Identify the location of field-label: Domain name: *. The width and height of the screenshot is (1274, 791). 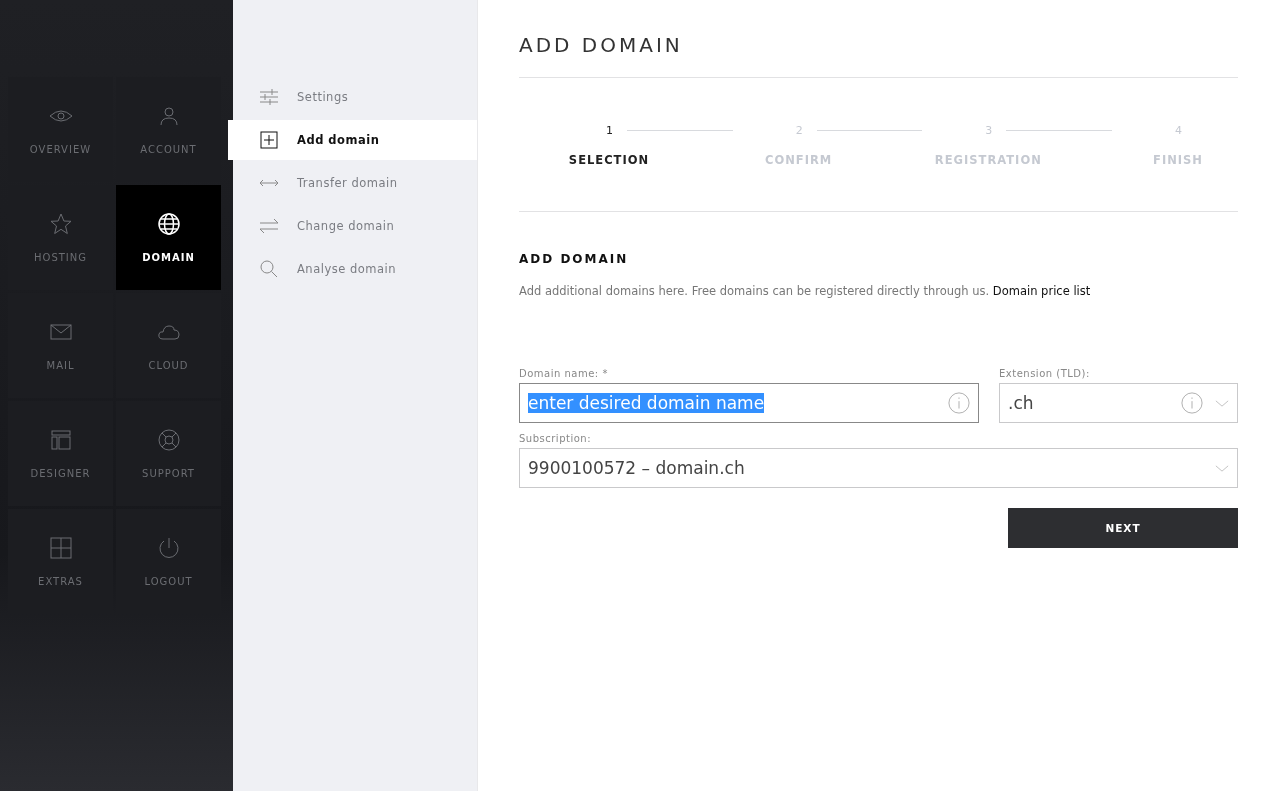
(564, 373).